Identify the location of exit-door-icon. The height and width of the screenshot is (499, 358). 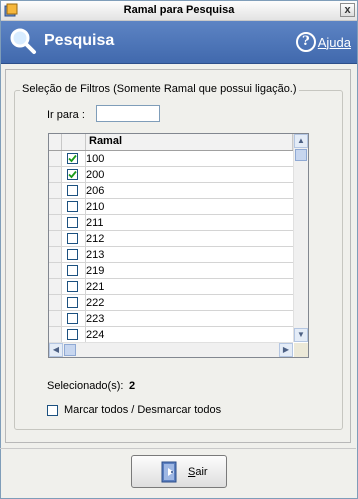
(169, 472).